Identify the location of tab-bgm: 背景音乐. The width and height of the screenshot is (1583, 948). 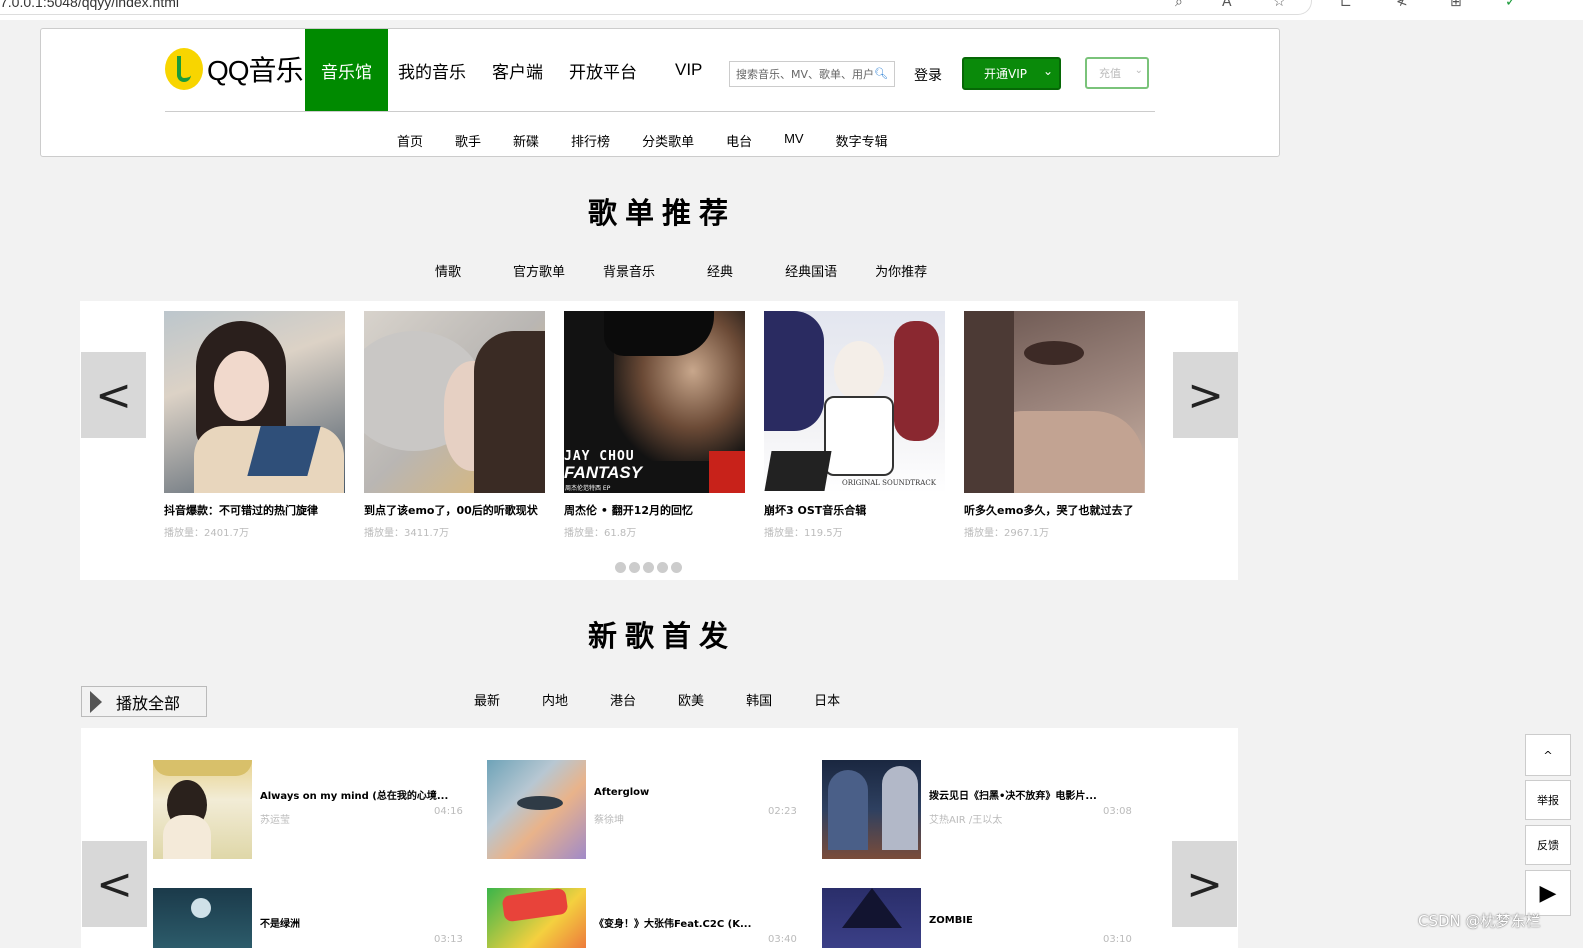
(629, 270).